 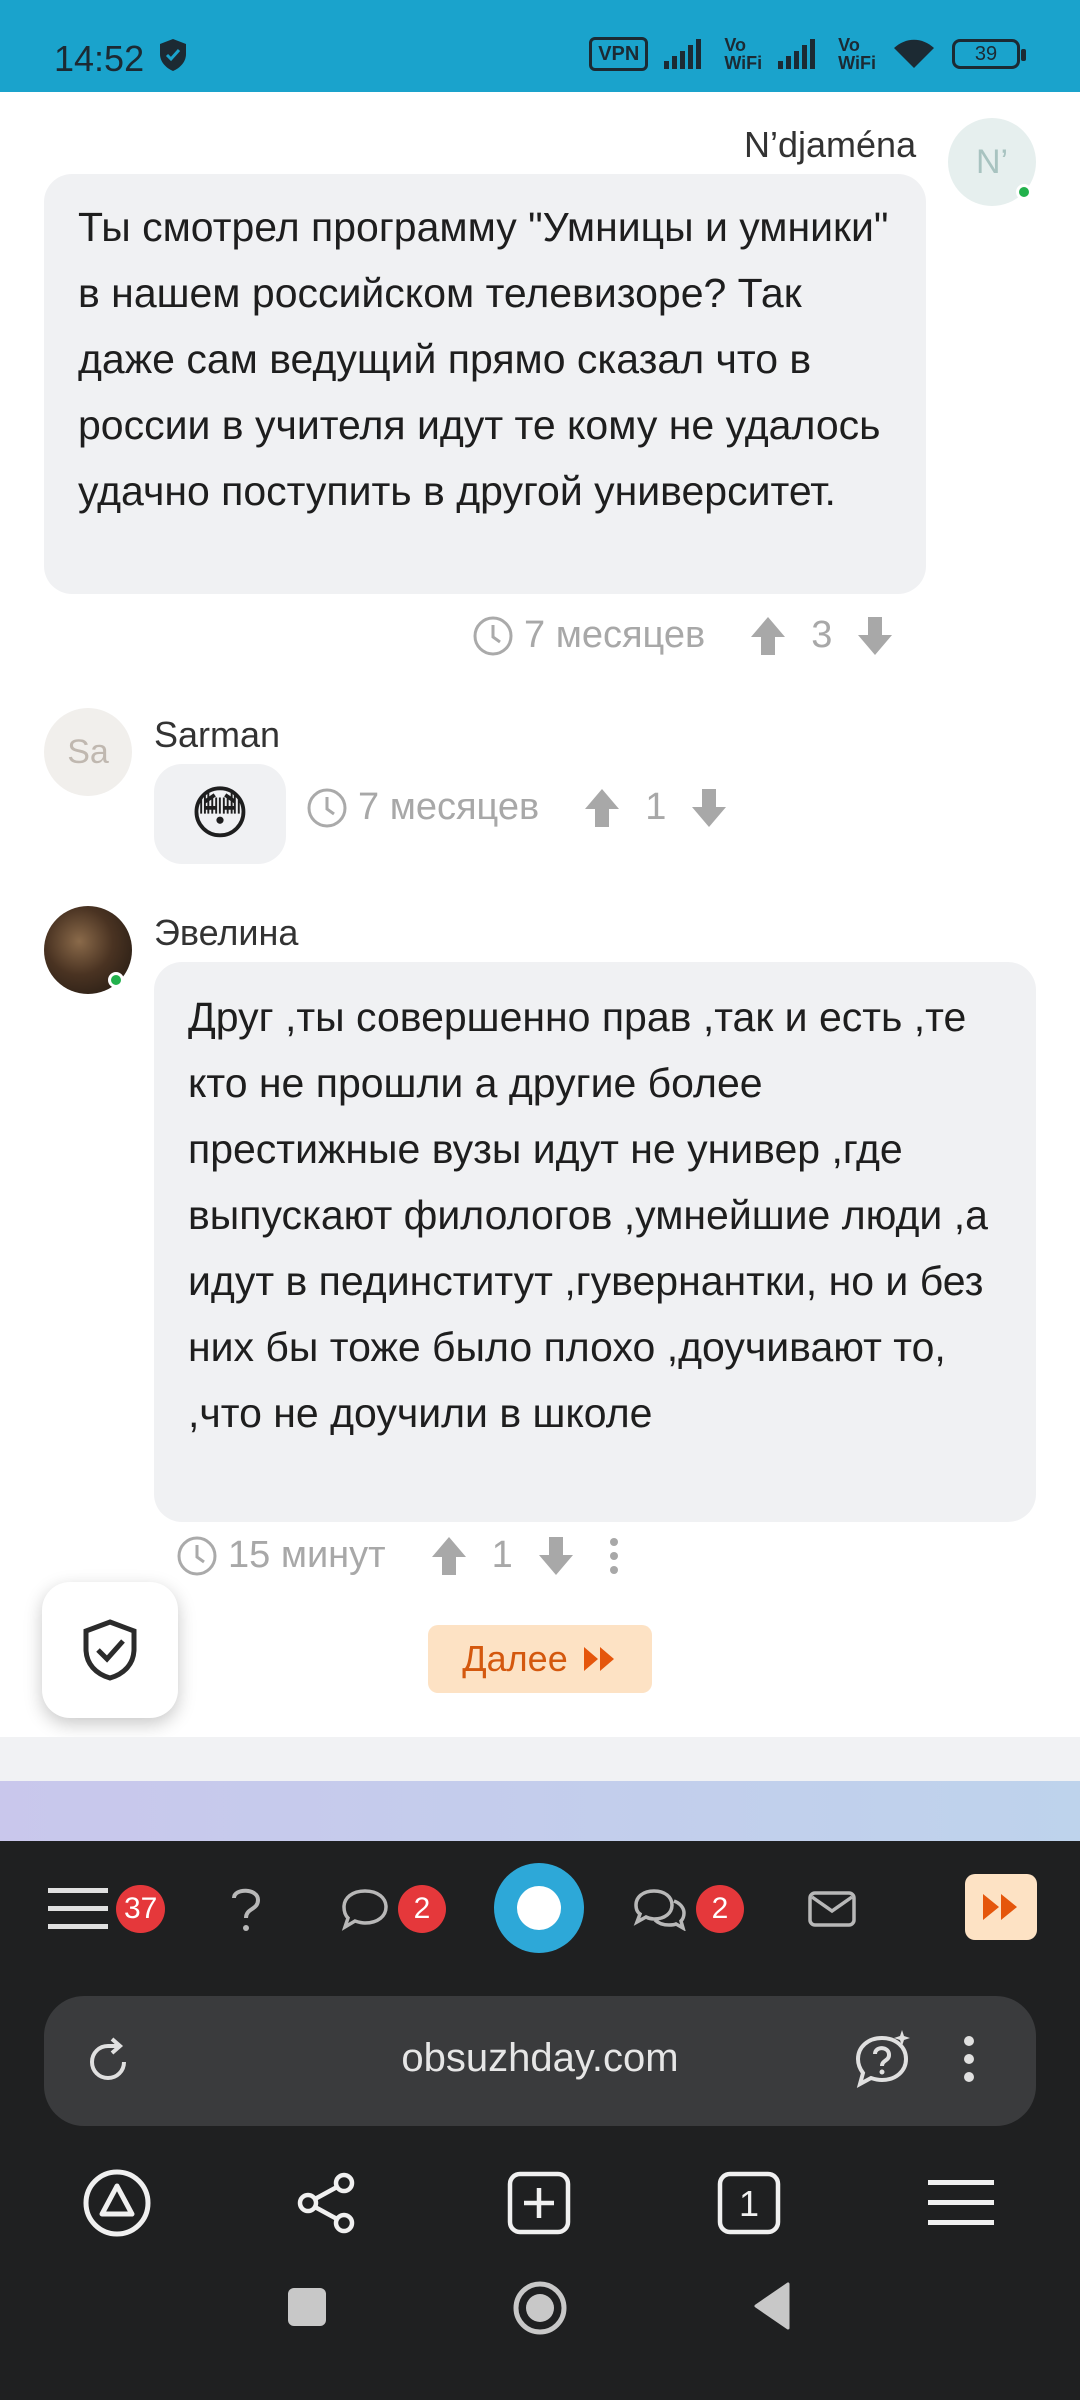 I want to click on tabs-icon: 1, so click(x=749, y=2203).